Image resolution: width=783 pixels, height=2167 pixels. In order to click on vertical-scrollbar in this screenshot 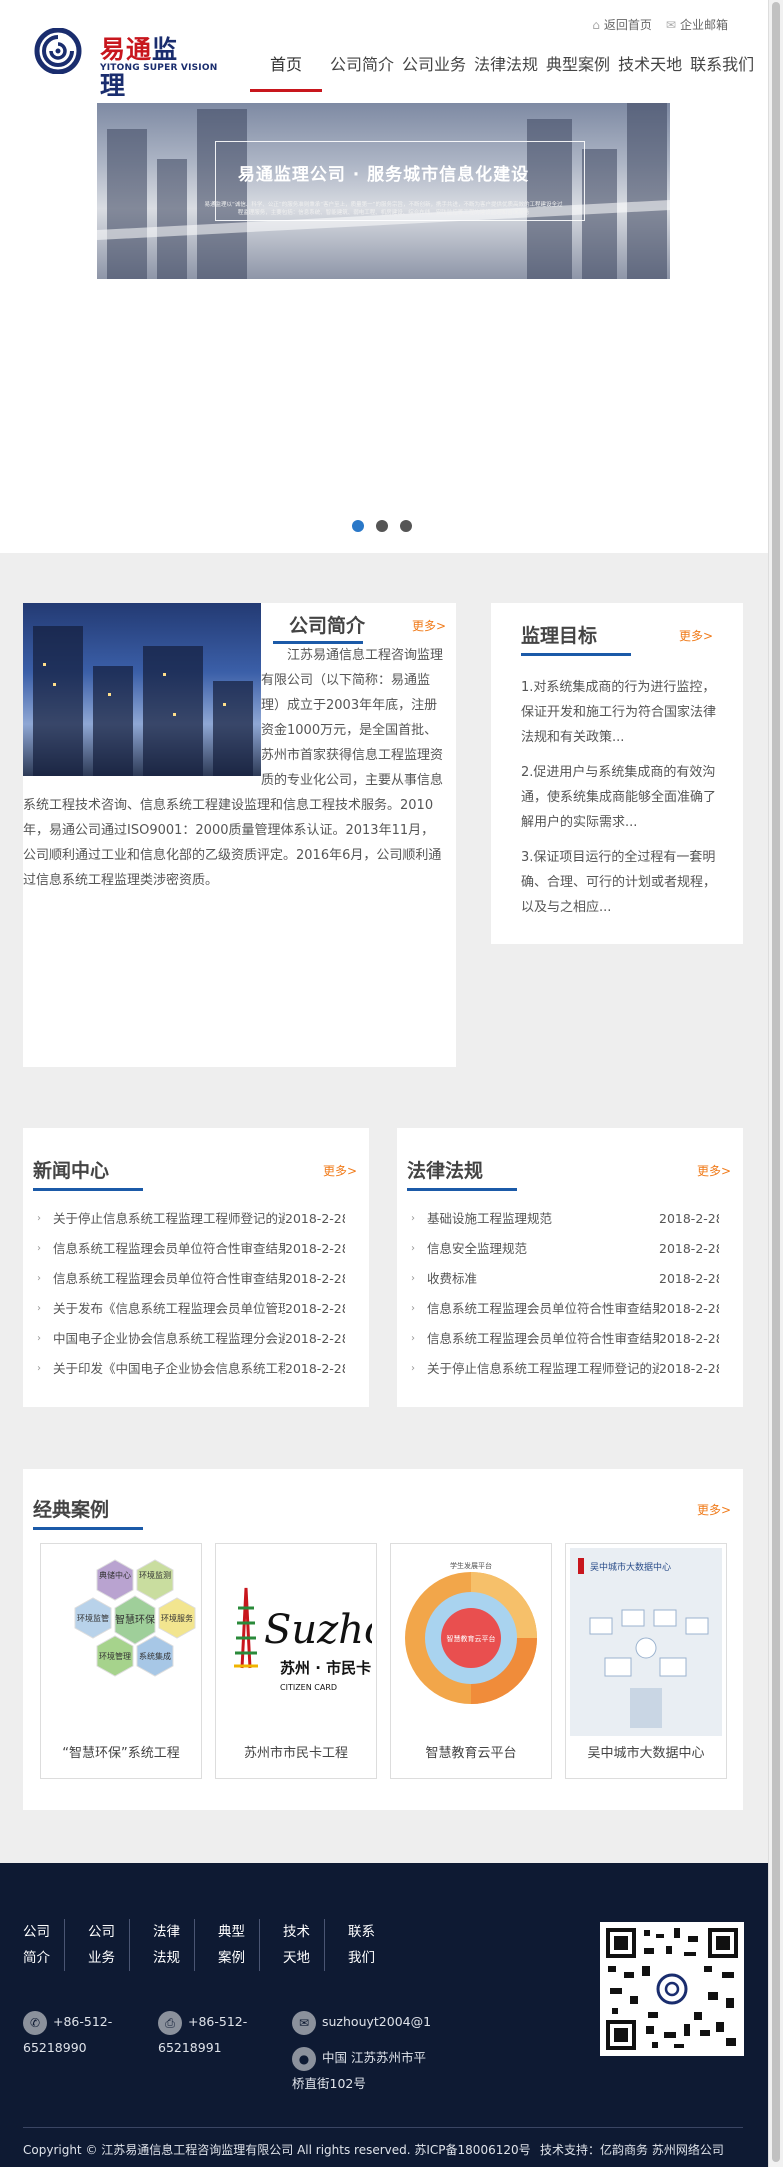, I will do `click(775, 1083)`.